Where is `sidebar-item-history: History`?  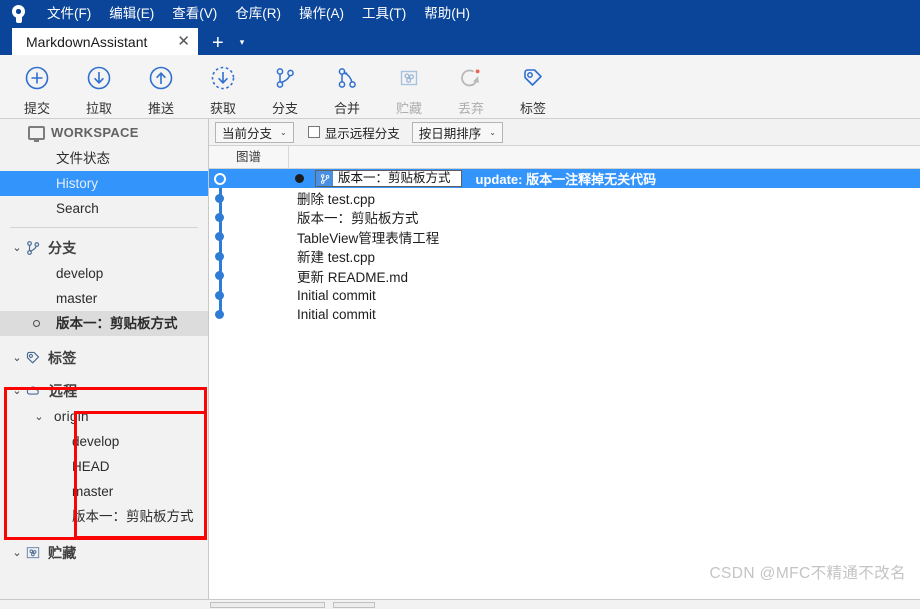 sidebar-item-history: History is located at coordinates (104, 183).